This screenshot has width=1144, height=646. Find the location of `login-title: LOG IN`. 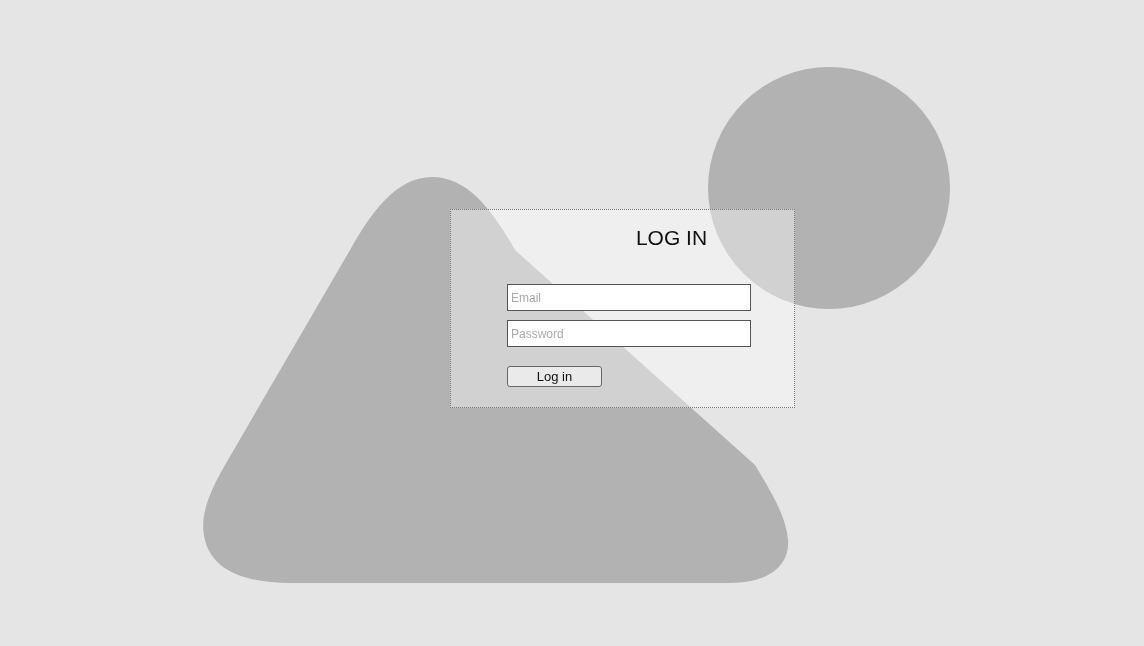

login-title: LOG IN is located at coordinates (671, 238).